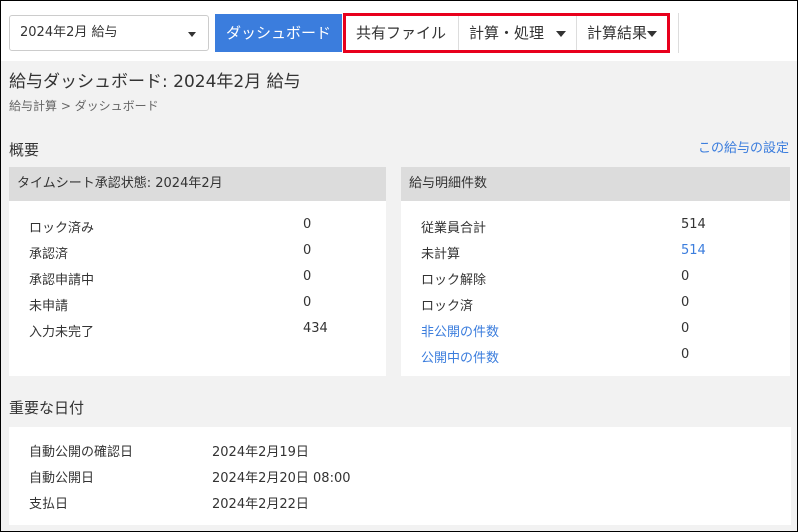 This screenshot has width=798, height=532. What do you see at coordinates (454, 280) in the screenshot?
I see `row-label: ロック解除` at bounding box center [454, 280].